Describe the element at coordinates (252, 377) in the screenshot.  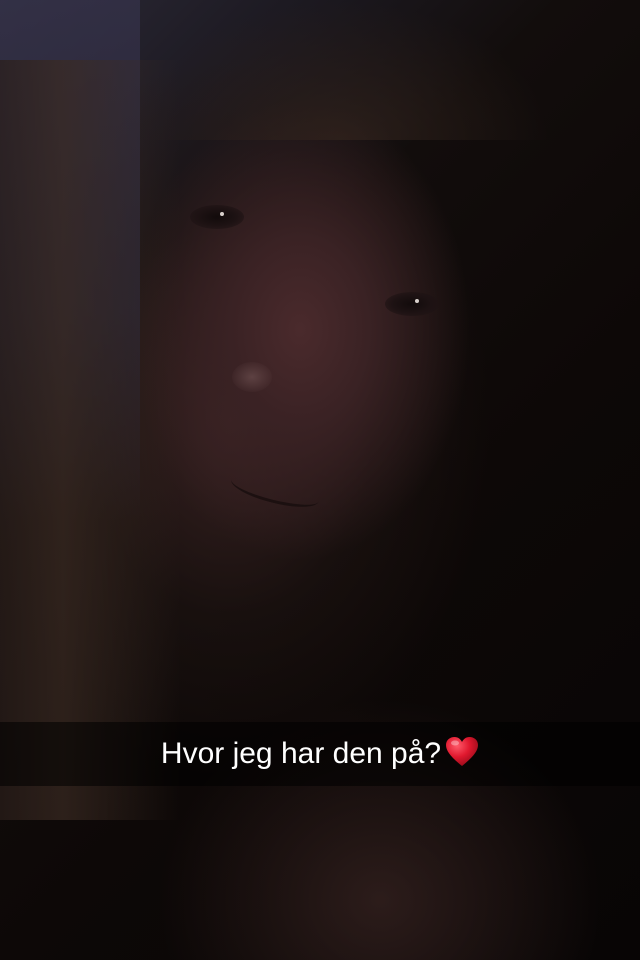
I see `nose` at that location.